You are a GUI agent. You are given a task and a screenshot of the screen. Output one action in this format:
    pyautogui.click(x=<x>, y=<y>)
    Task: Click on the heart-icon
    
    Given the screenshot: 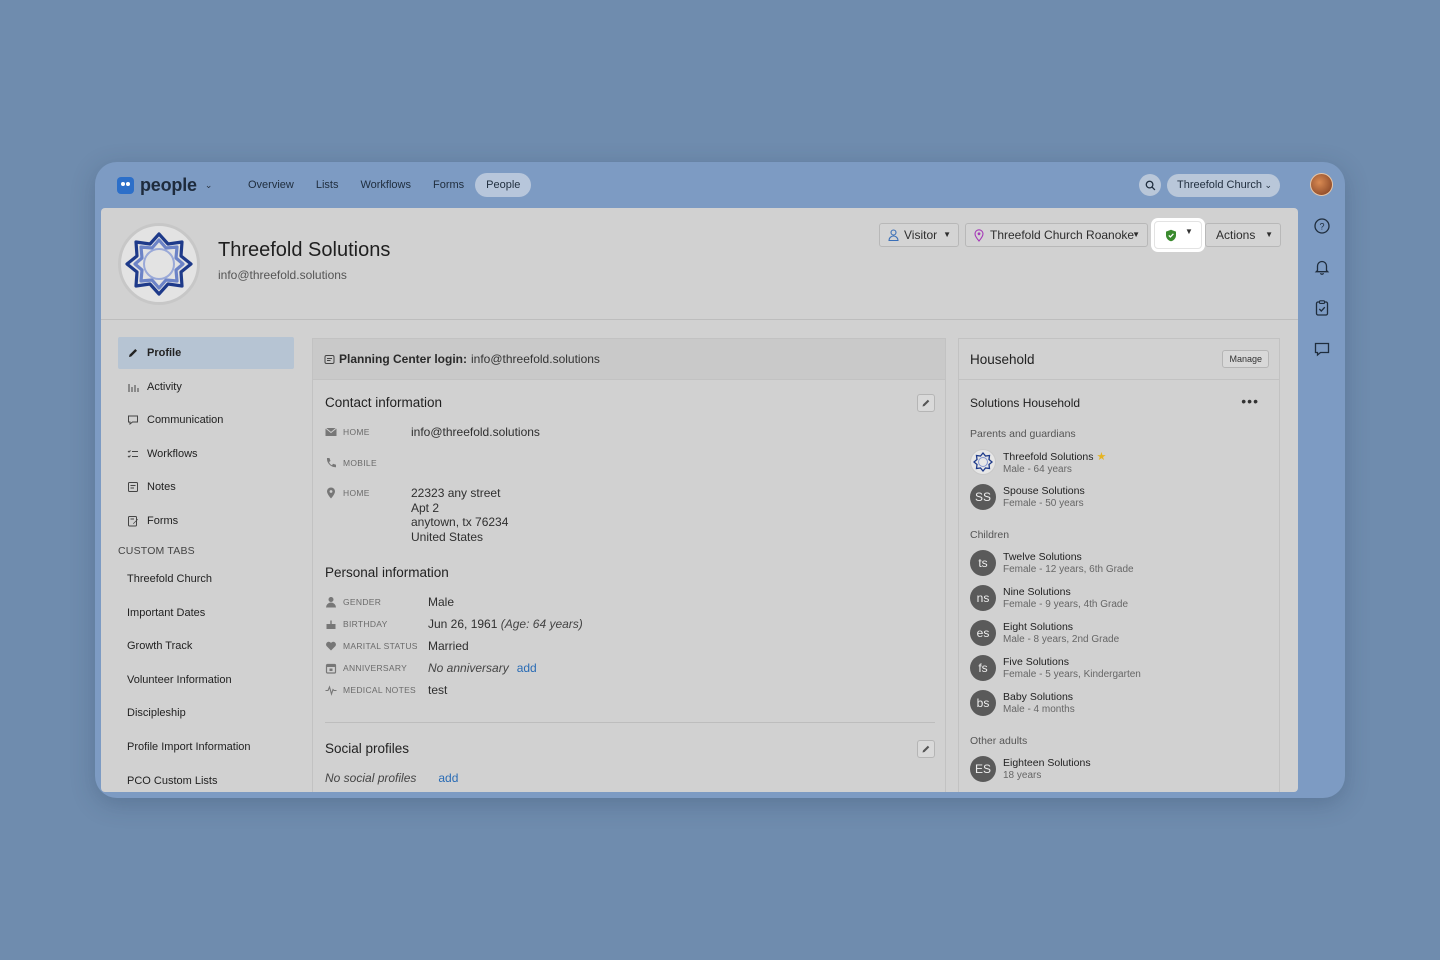 What is the action you would take?
    pyautogui.click(x=331, y=646)
    